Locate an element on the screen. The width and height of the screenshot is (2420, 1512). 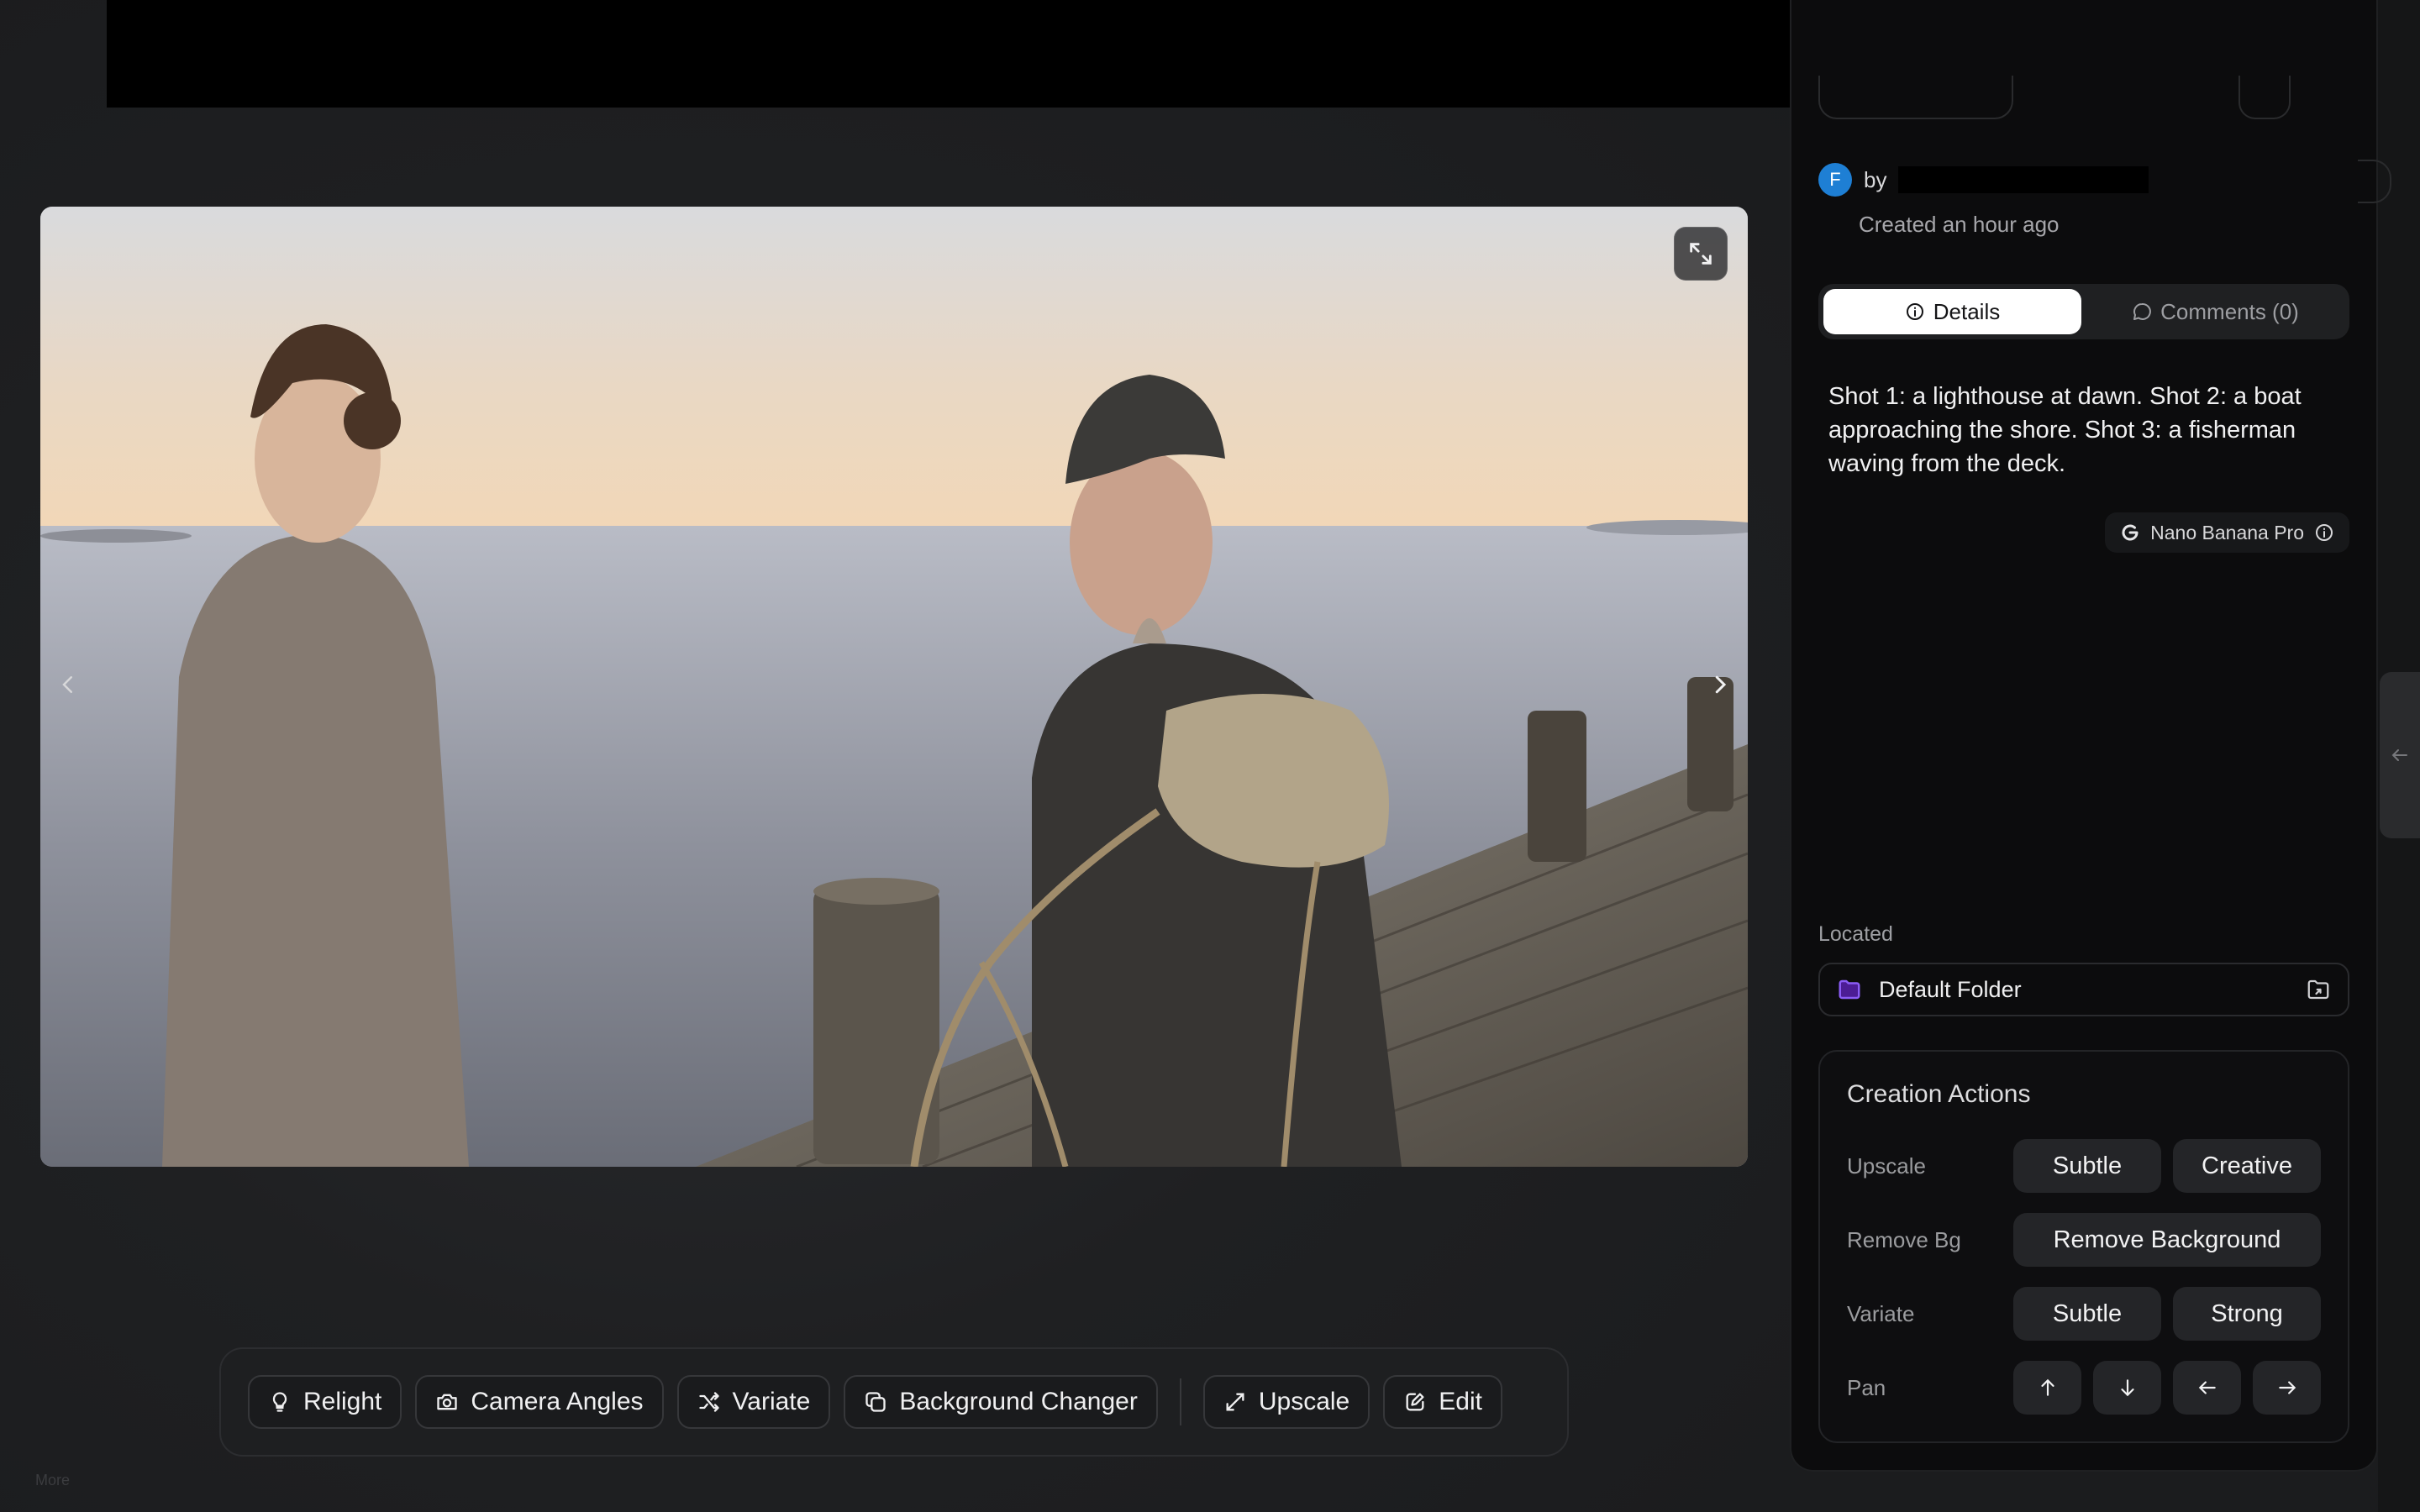
located-label: Located is located at coordinates (1856, 934).